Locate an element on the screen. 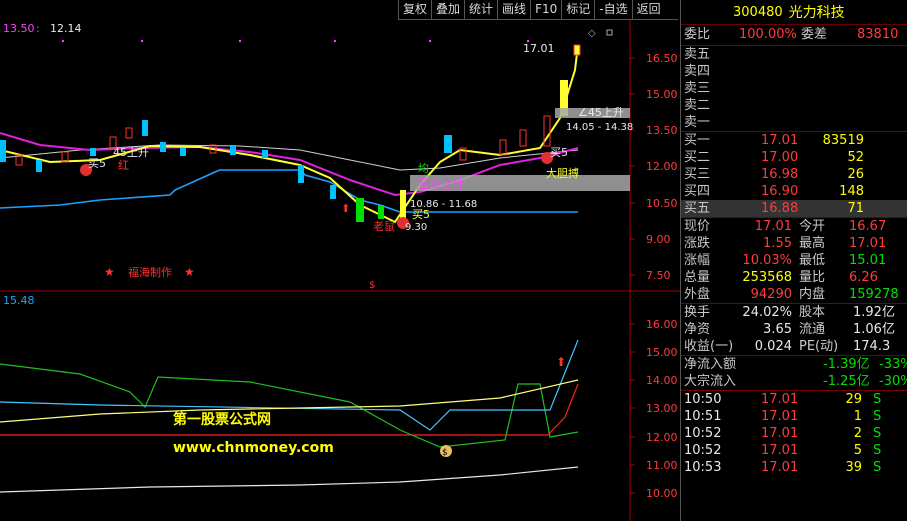 This screenshot has width=907, height=521. arrow-up-icon-2: ⬆ is located at coordinates (561, 362).